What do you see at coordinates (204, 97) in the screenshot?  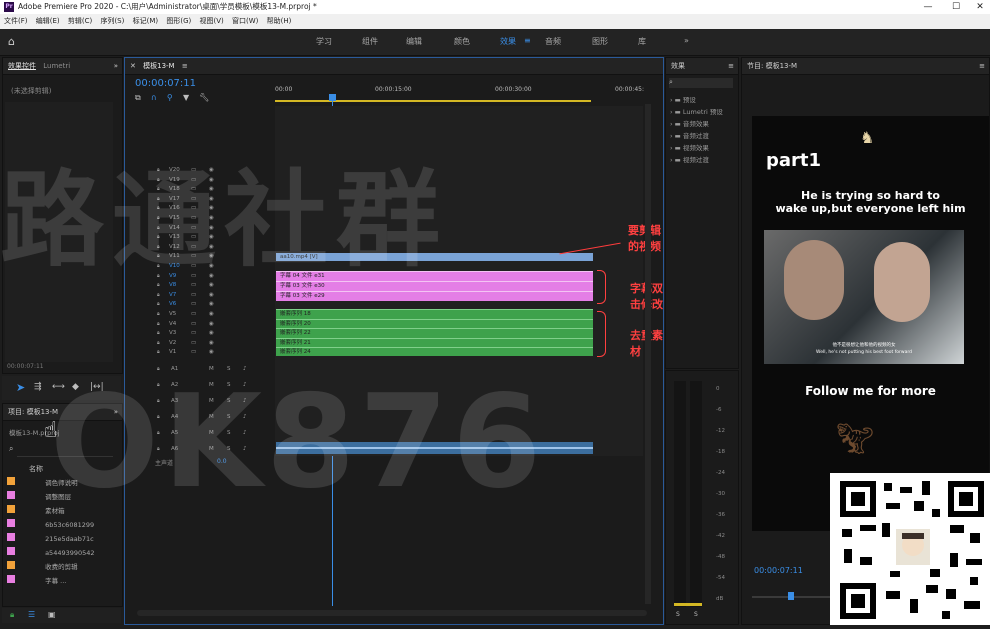 I see `wrench-icon: 🔧︎` at bounding box center [204, 97].